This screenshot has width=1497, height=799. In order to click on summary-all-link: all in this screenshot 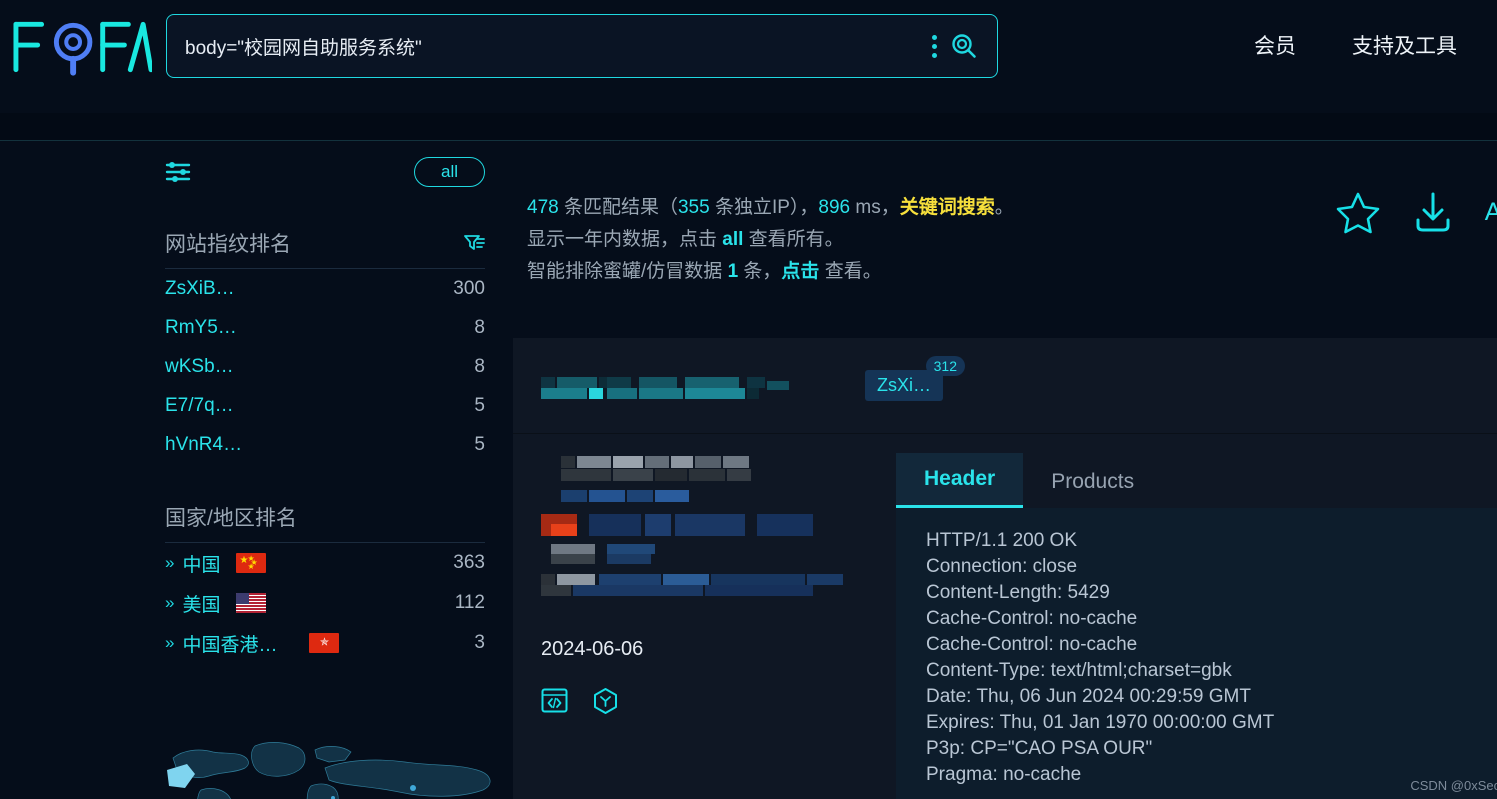, I will do `click(732, 239)`.